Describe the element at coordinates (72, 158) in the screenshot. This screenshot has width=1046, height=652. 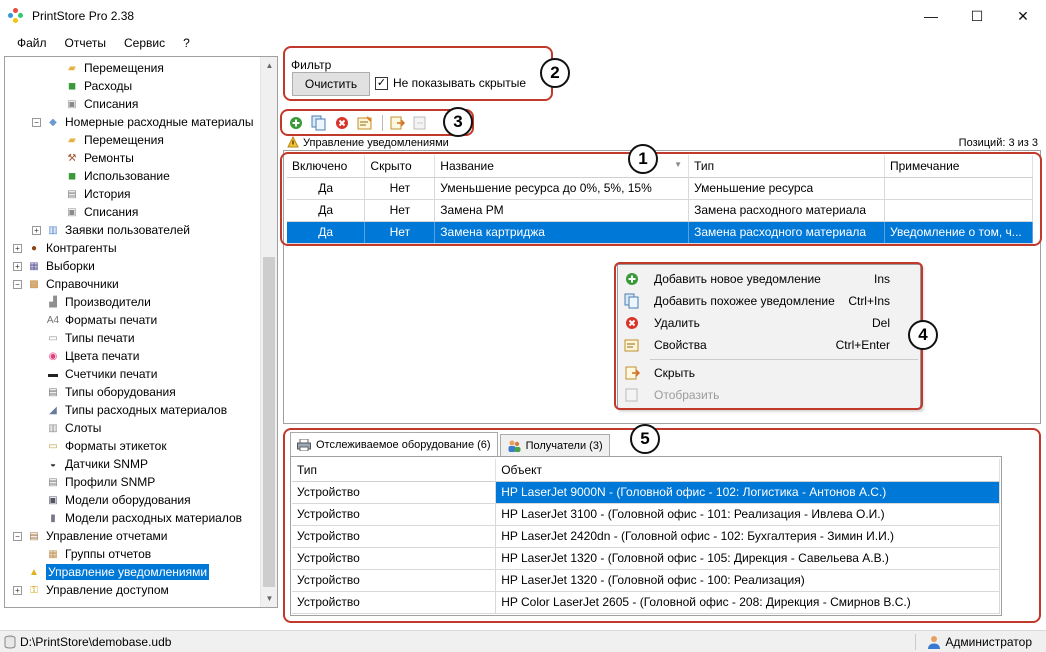
I see `hammer-icon: ⚒` at that location.